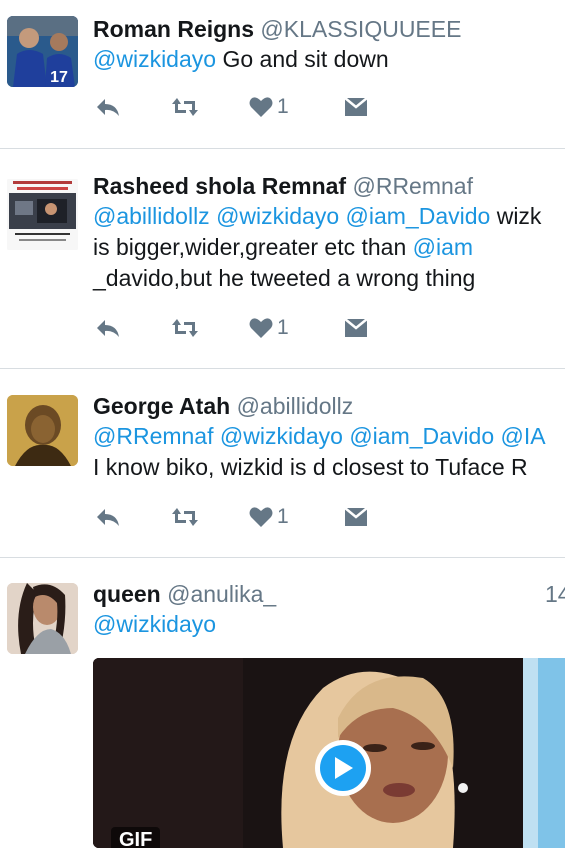 Image resolution: width=565 pixels, height=848 pixels. What do you see at coordinates (412, 186) in the screenshot?
I see `username: @RRemnaf` at bounding box center [412, 186].